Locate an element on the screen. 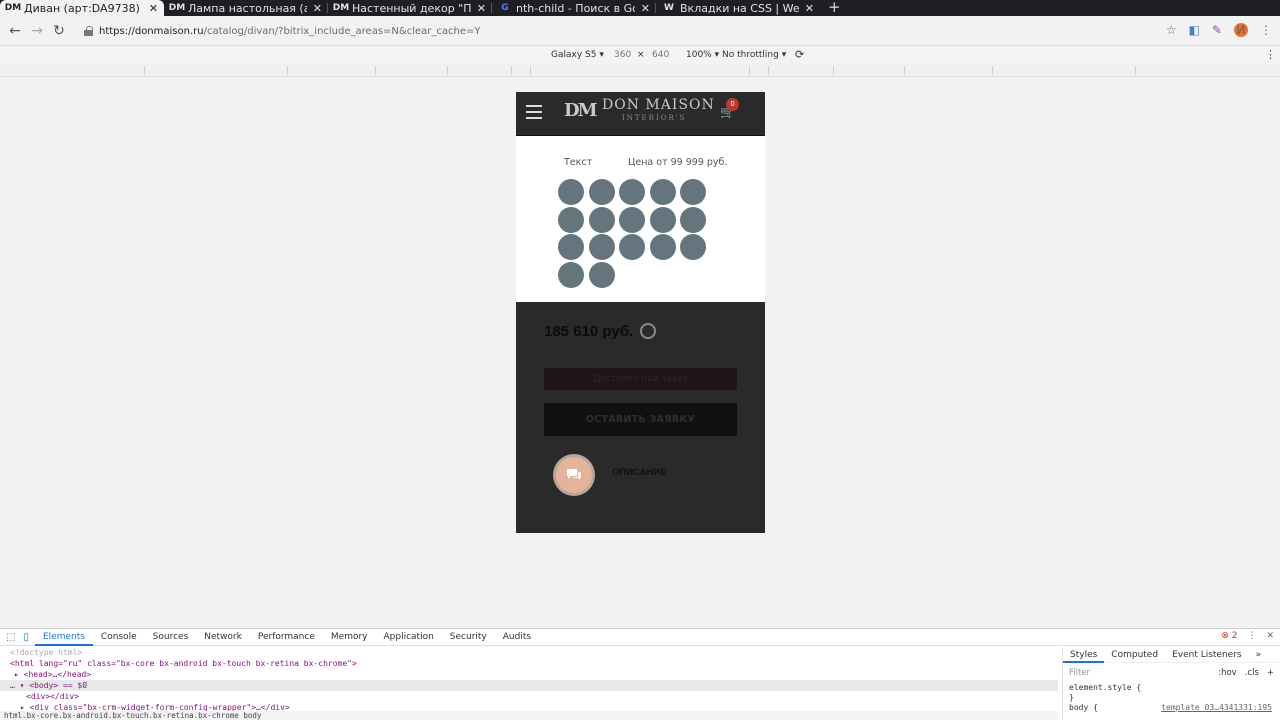 This screenshot has width=1280, height=720. tab-console: Console is located at coordinates (119, 637).